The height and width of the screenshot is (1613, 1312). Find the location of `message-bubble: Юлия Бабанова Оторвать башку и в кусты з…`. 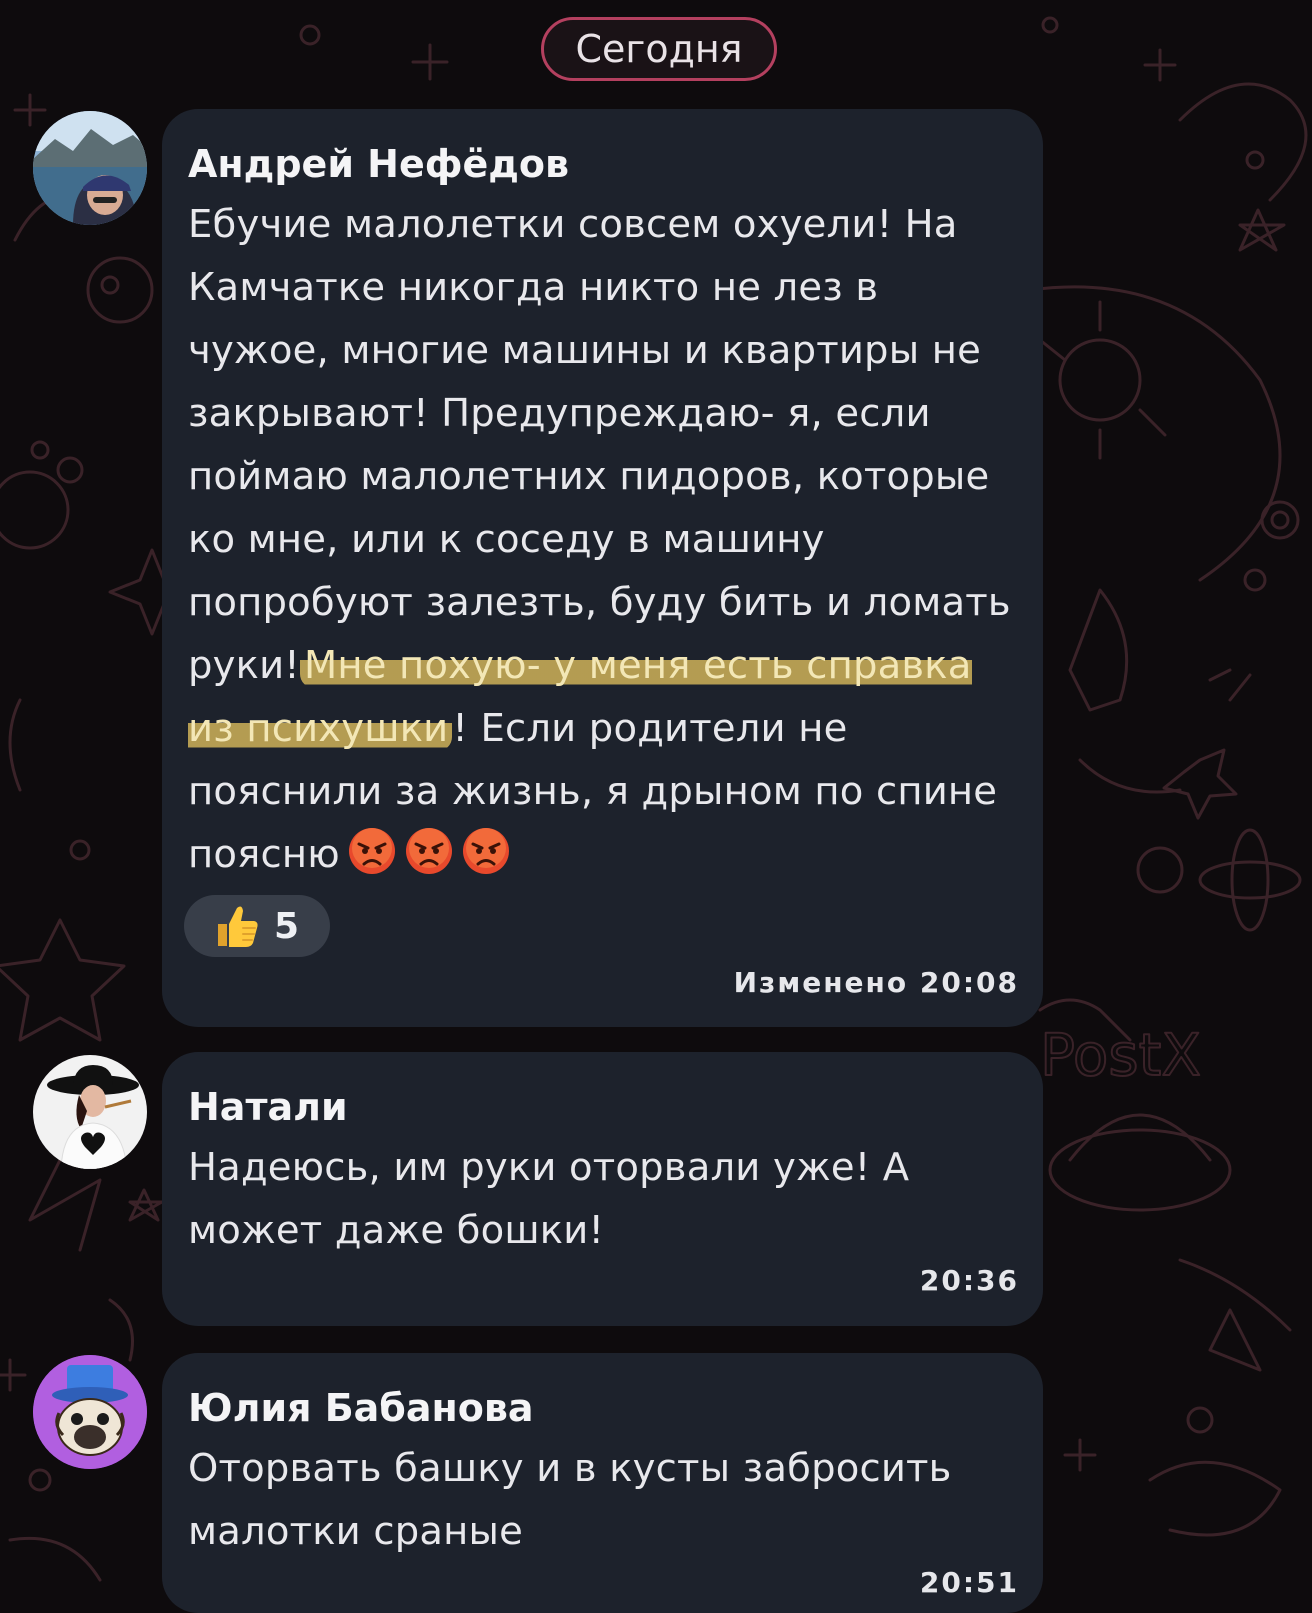

message-bubble: Юлия Бабанова Оторвать башку и в кусты з… is located at coordinates (602, 1483).